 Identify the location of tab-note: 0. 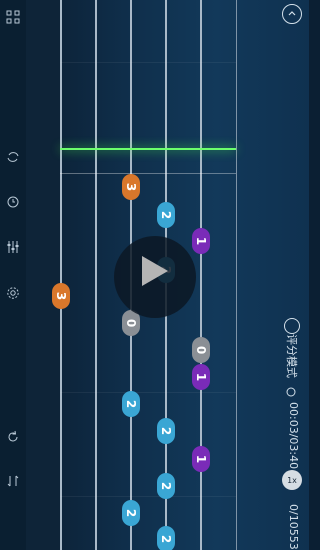
(201, 350).